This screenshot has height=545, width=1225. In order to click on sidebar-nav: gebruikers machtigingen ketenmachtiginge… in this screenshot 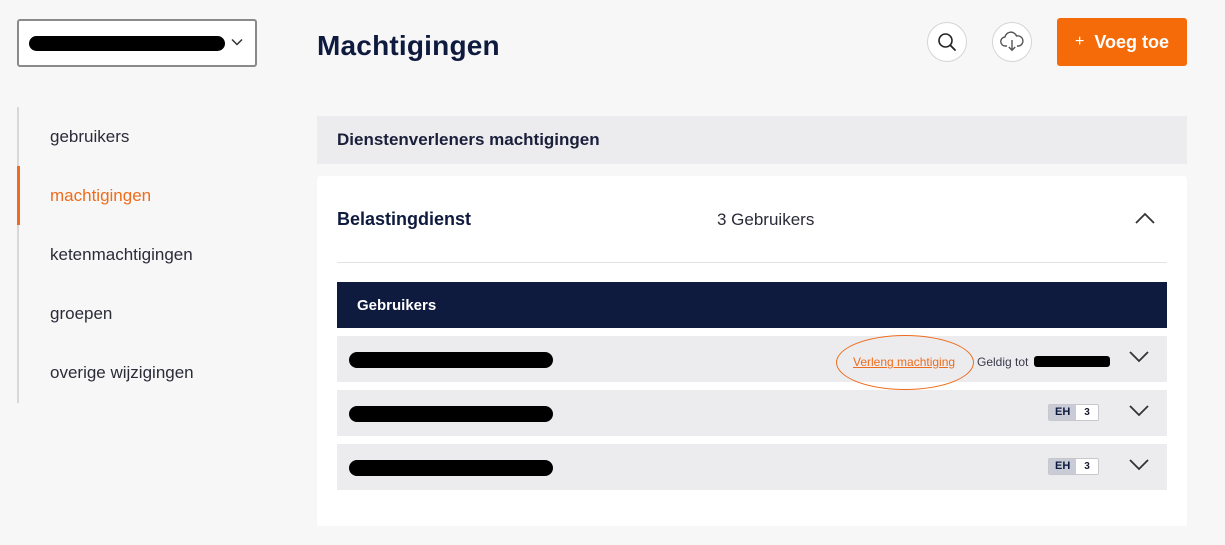, I will do `click(132, 255)`.